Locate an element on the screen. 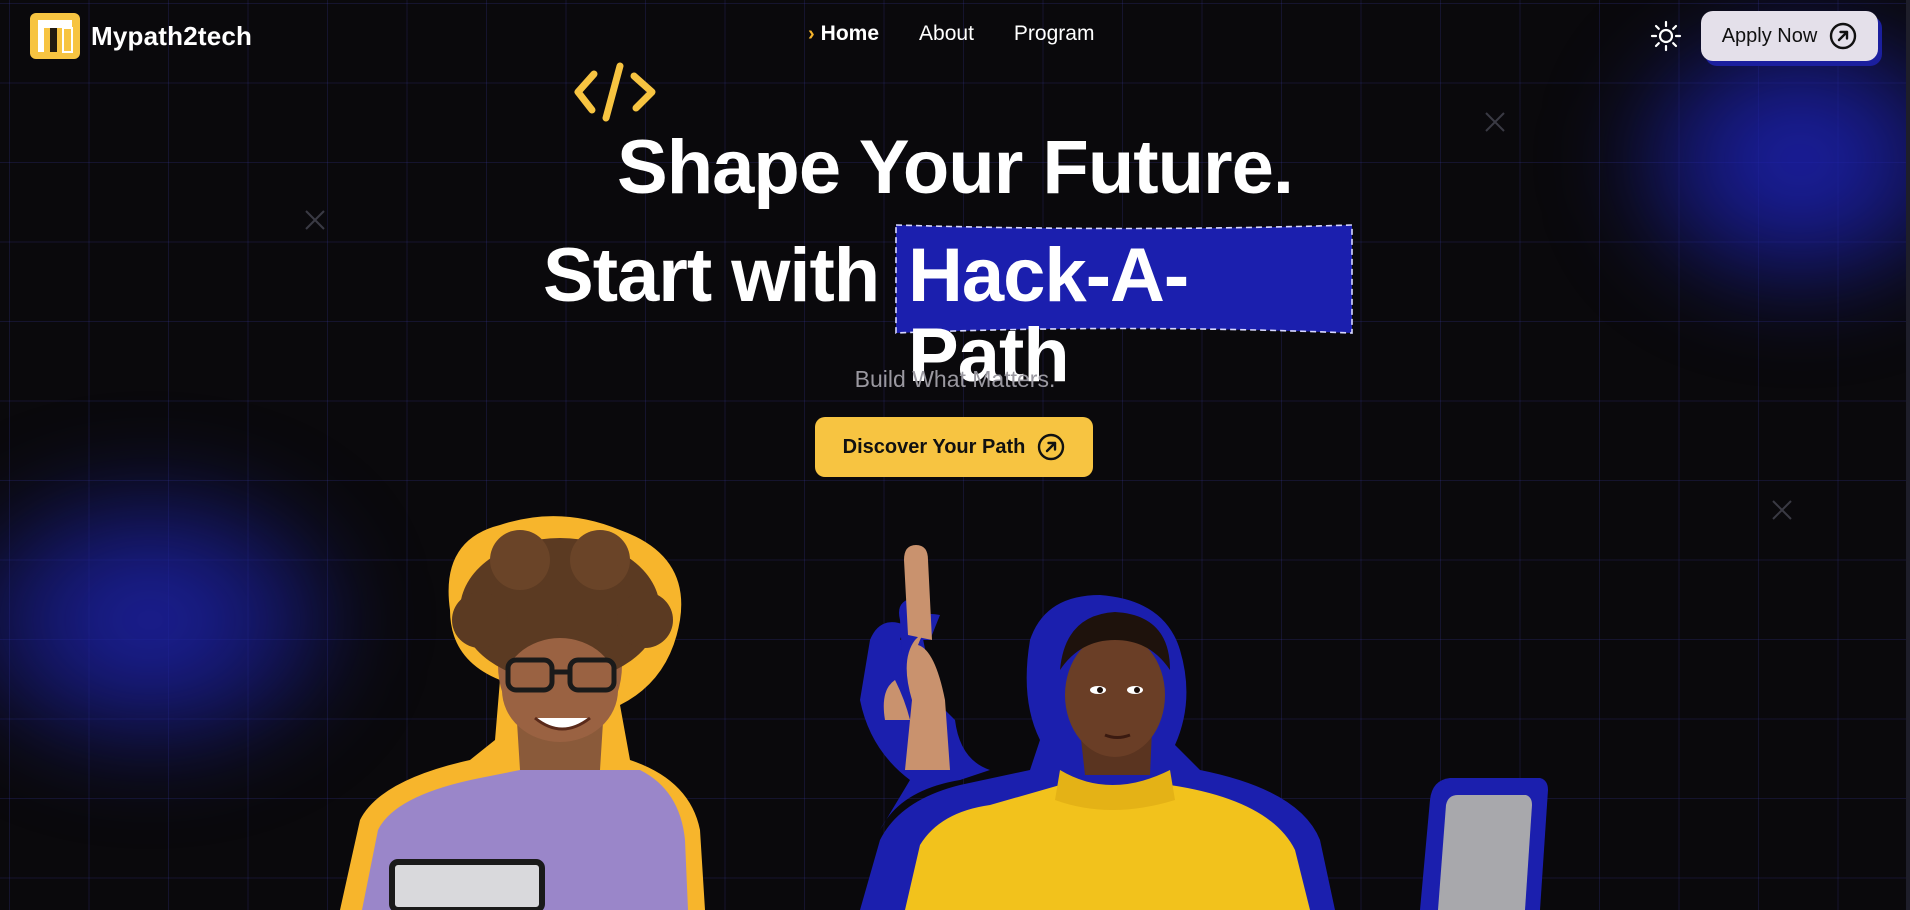  page-scrollbar is located at coordinates (1908, 455).